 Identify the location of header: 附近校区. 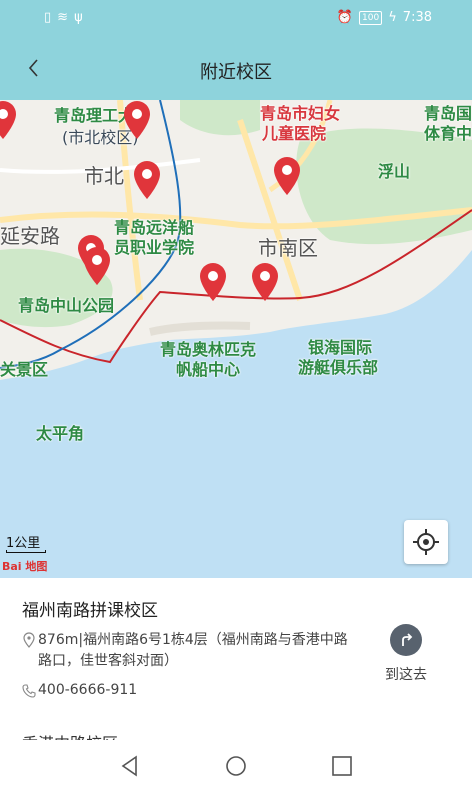
(236, 70).